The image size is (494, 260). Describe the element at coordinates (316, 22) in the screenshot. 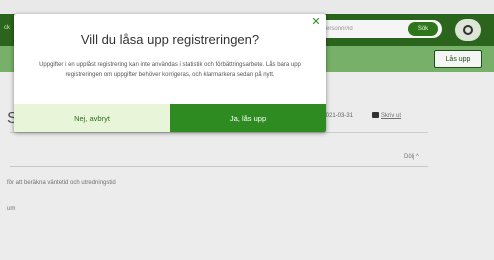

I see `close-icon: ✕` at that location.